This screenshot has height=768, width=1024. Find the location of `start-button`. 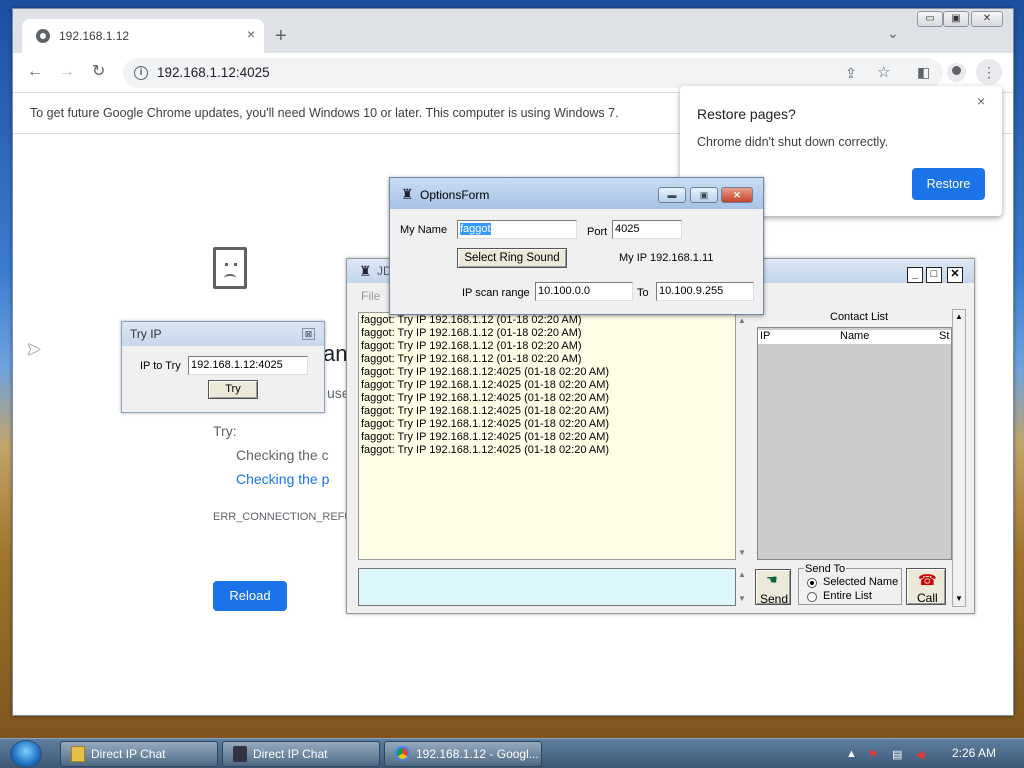

start-button is located at coordinates (26, 754).